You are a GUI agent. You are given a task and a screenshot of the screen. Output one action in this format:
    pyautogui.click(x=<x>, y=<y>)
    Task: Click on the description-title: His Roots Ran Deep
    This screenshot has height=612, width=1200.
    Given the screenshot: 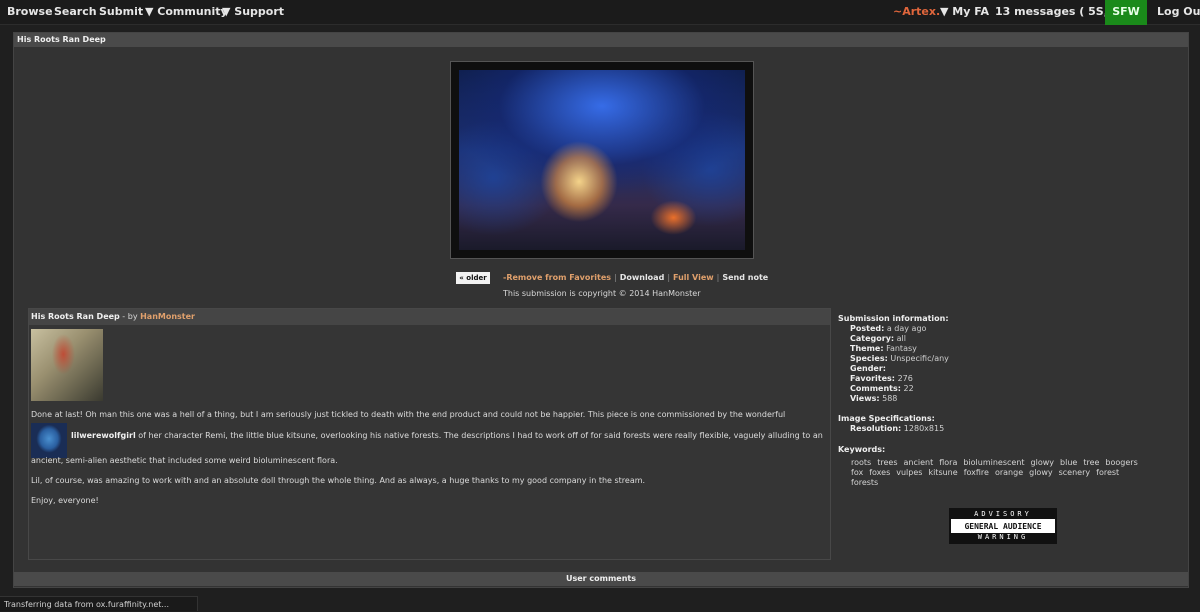 What is the action you would take?
    pyautogui.click(x=75, y=316)
    